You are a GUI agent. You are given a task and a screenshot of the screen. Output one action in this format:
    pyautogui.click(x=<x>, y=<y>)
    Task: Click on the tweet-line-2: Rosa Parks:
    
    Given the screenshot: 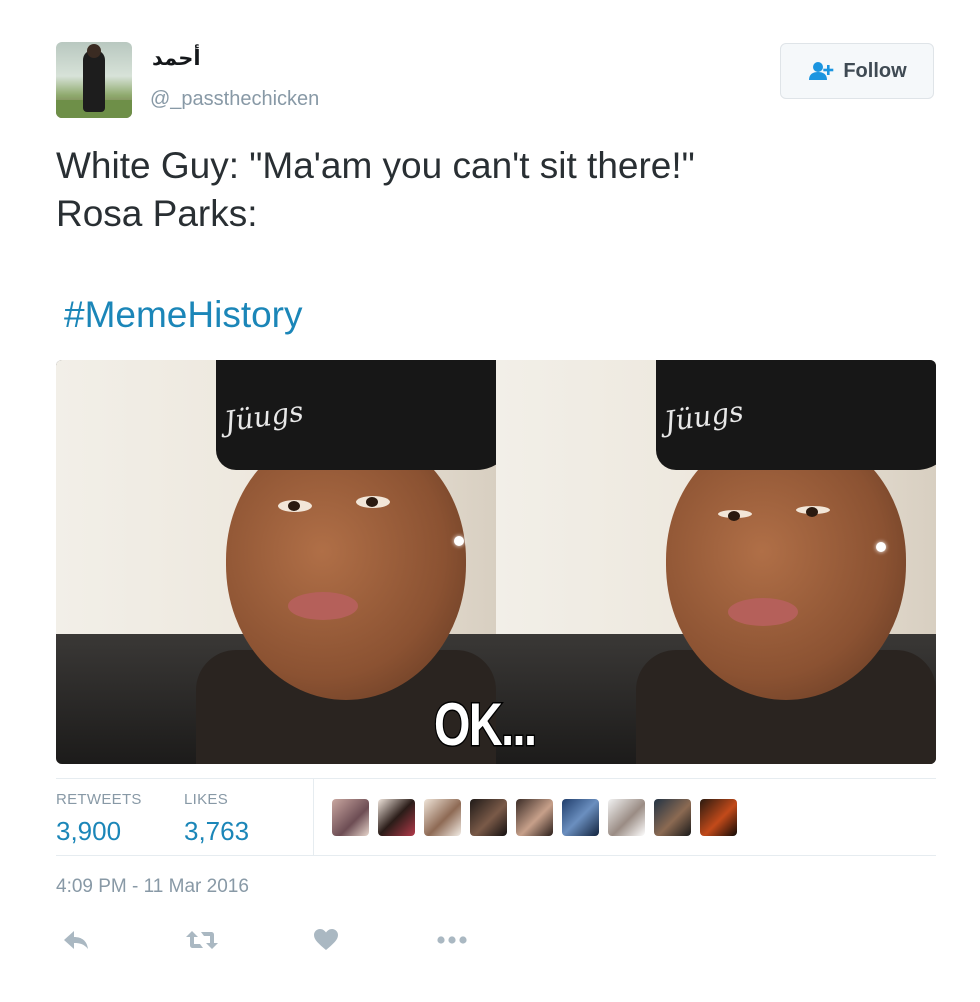 What is the action you would take?
    pyautogui.click(x=157, y=213)
    